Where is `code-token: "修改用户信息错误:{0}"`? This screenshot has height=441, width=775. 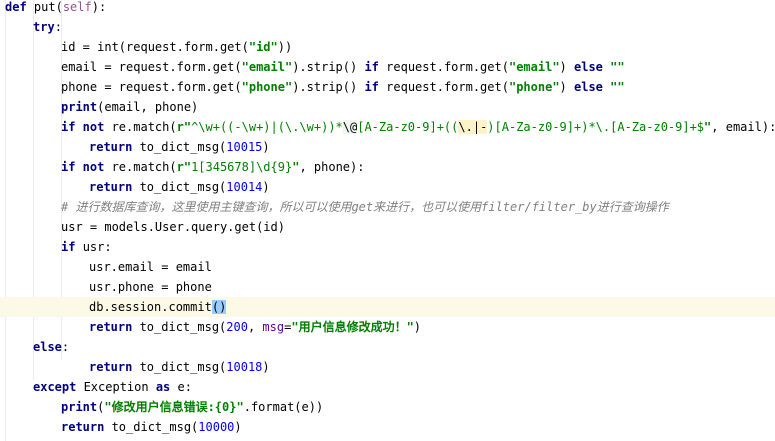
code-token: "修改用户信息错误:{0}" is located at coordinates (174, 407).